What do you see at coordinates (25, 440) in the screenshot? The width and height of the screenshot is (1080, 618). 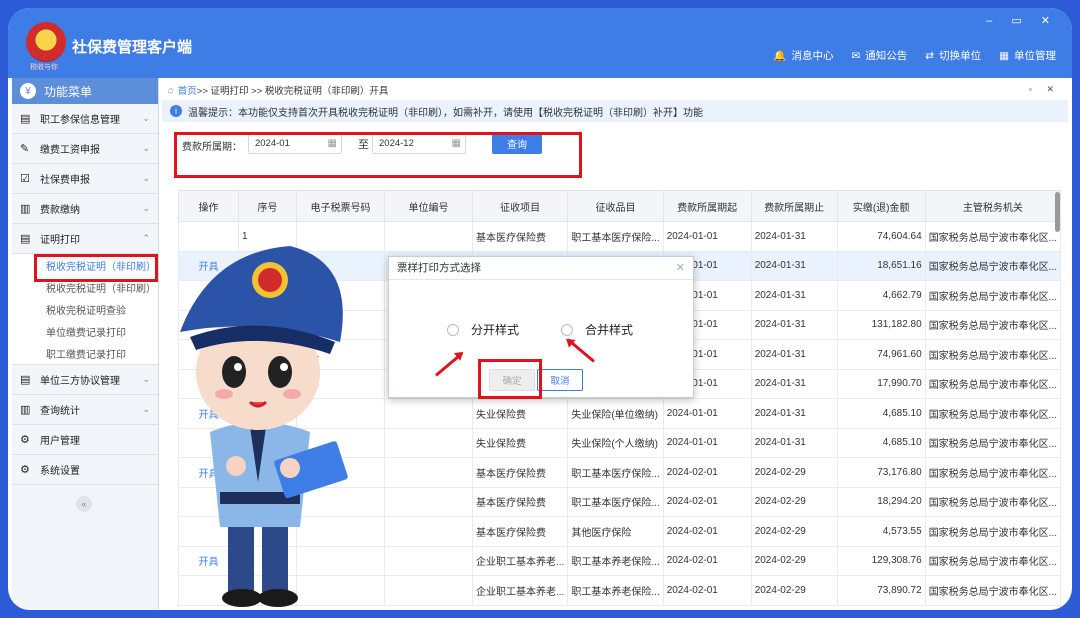 I see `menu-icon: ⚙` at bounding box center [25, 440].